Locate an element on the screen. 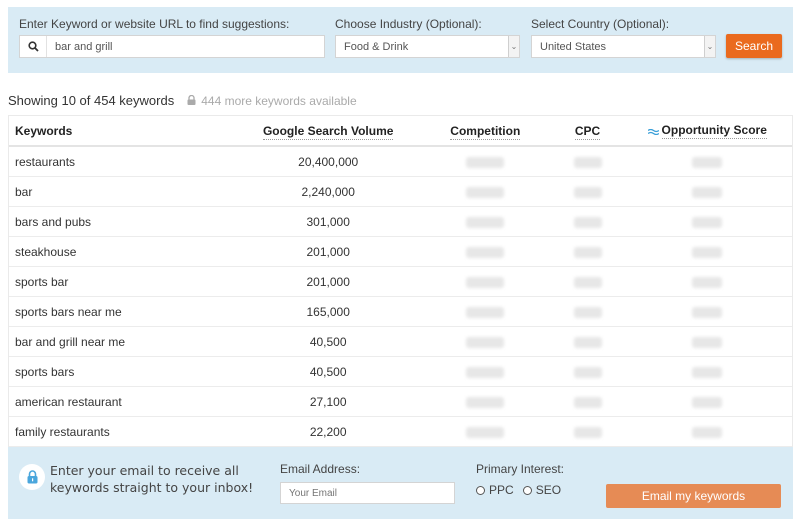 The width and height of the screenshot is (800, 526). table-row: bar 2,240,000 is located at coordinates (400, 192).